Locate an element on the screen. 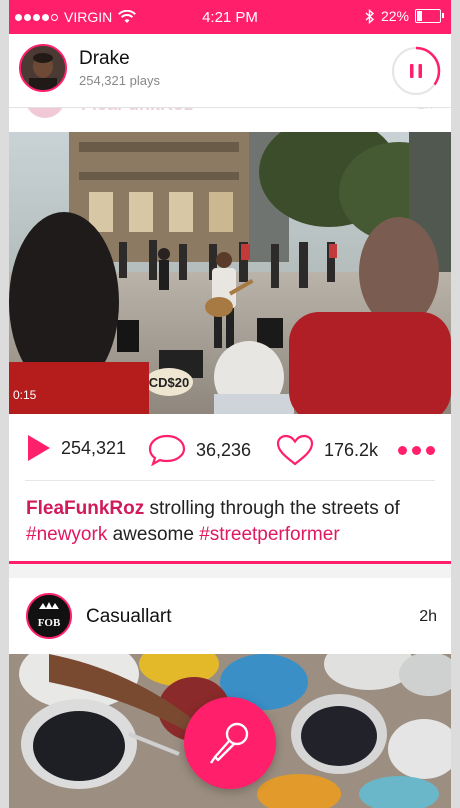 The width and height of the screenshot is (460, 808). post-separator is located at coordinates (230, 562).